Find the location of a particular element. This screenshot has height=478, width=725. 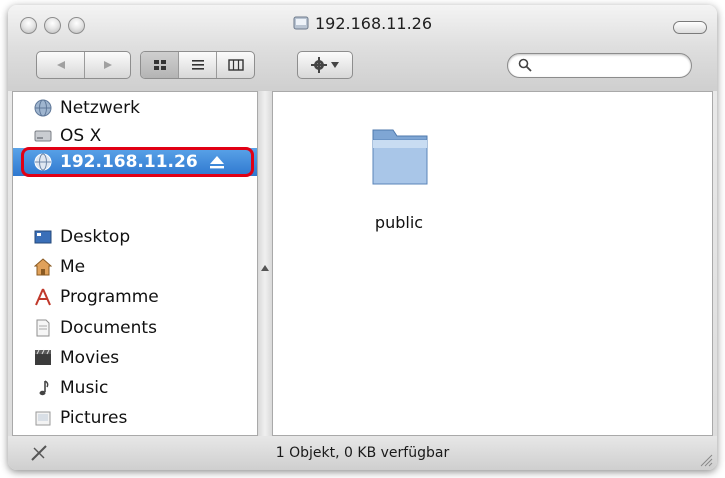

back-button is located at coordinates (60, 65).